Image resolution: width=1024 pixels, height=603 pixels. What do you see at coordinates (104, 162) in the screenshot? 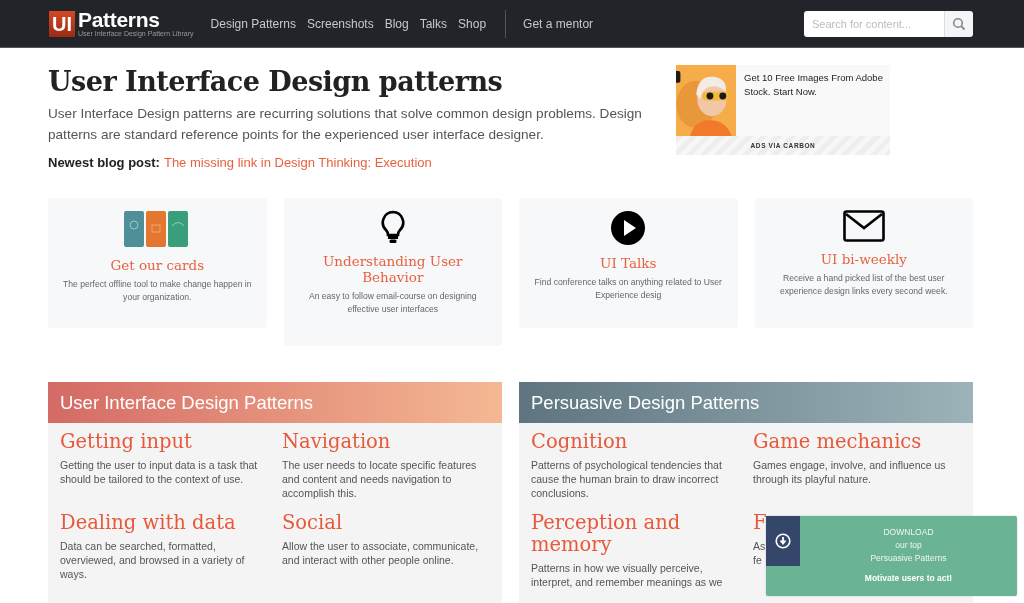
I see `blog-label: Newest blog post:` at bounding box center [104, 162].